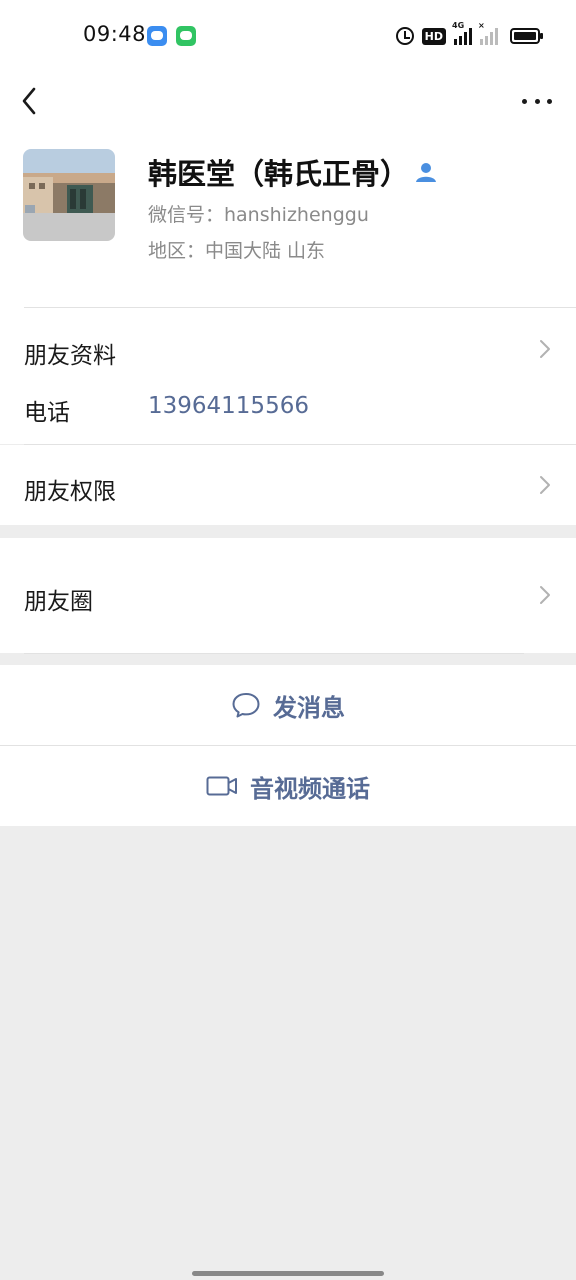 Image resolution: width=576 pixels, height=1280 pixels. Describe the element at coordinates (40, 101) in the screenshot. I see `back-arrow-icon` at that location.